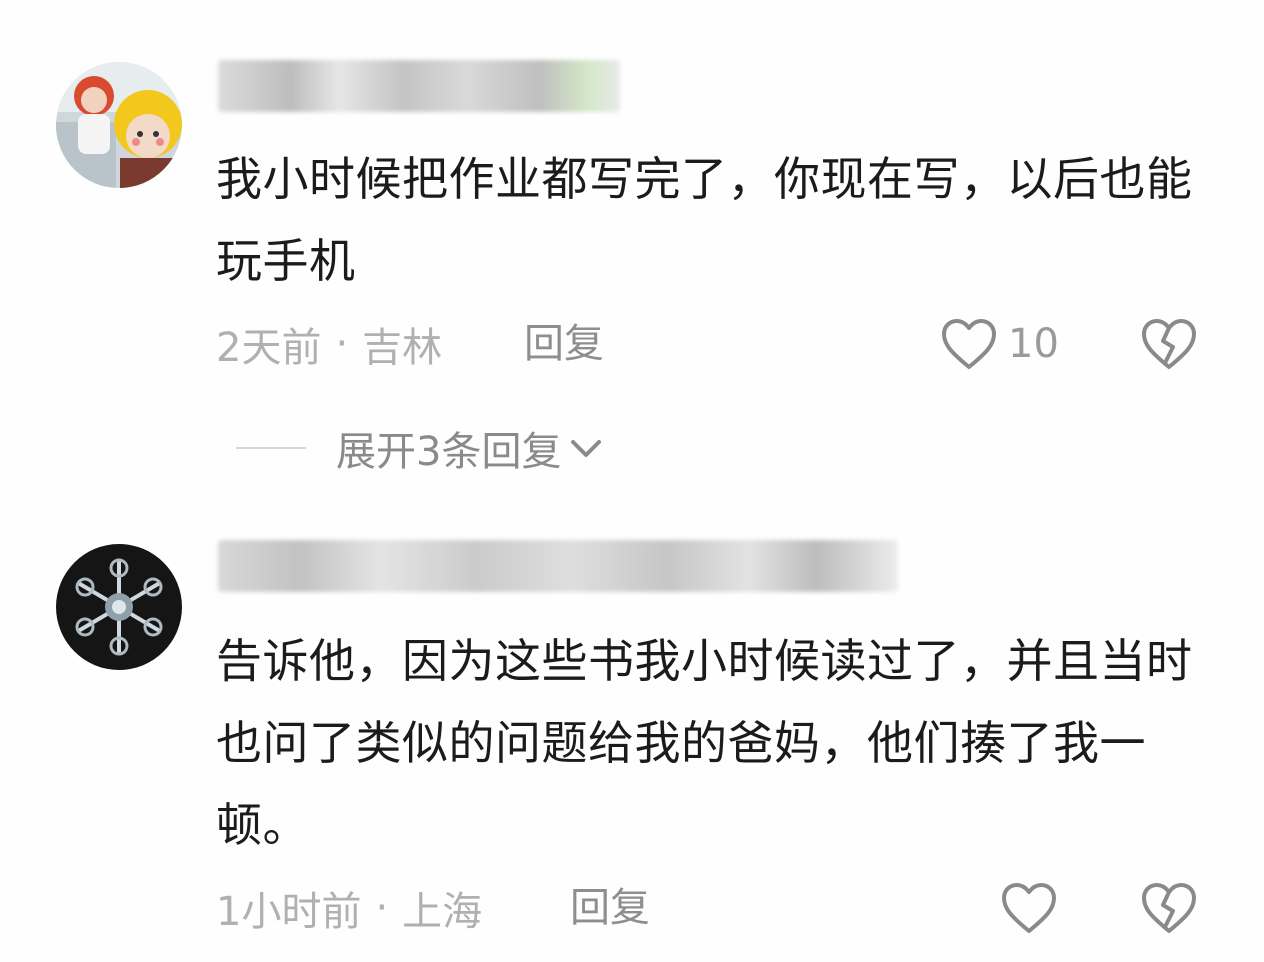 The image size is (1264, 962). What do you see at coordinates (449, 452) in the screenshot?
I see `expand-replies-label: 展开3条回复` at bounding box center [449, 452].